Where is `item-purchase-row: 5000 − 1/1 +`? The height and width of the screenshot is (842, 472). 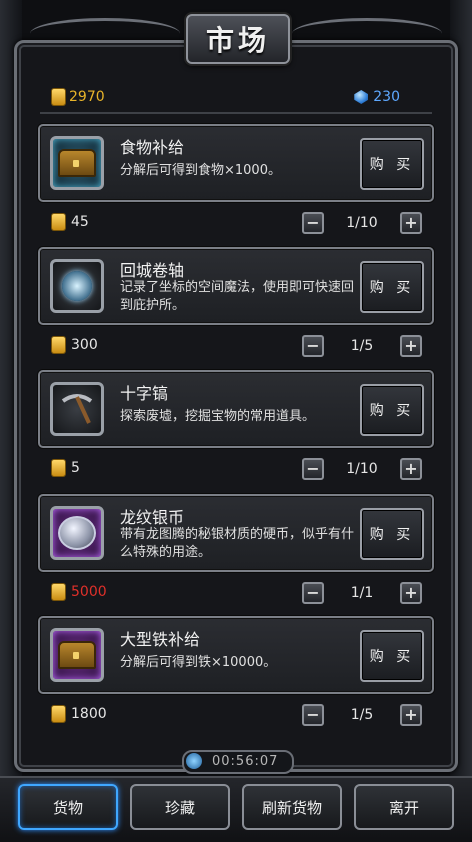 item-purchase-row: 5000 − 1/1 + is located at coordinates (236, 593).